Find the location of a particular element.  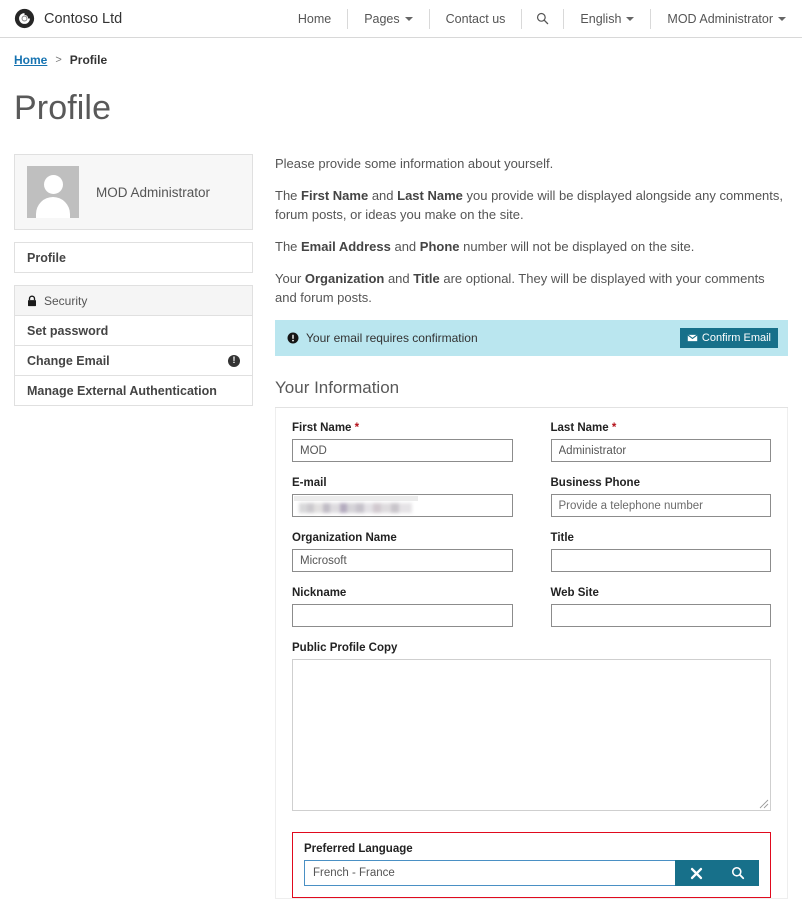

preferred-language-clear-button is located at coordinates (696, 873).